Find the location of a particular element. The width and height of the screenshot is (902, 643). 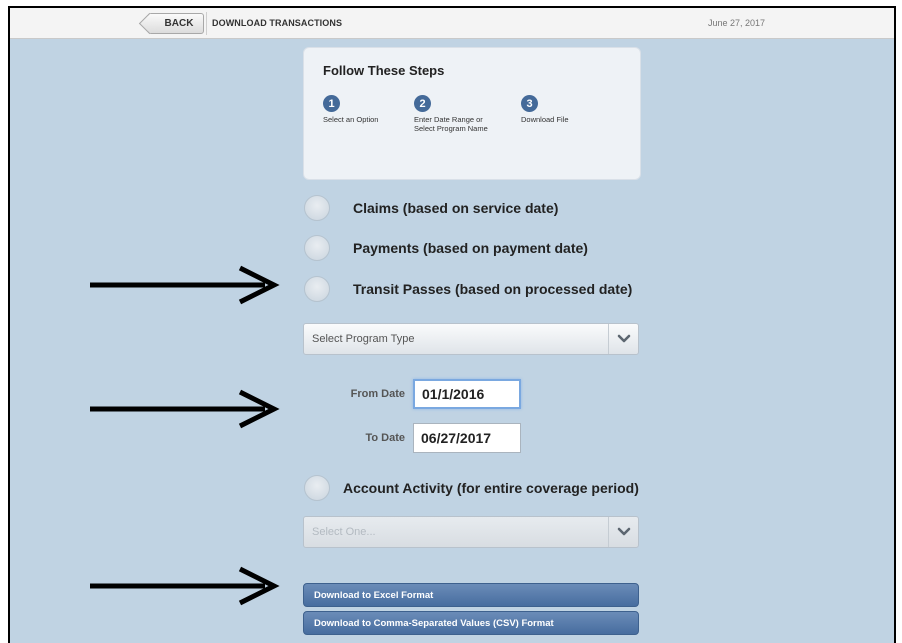

option-claims: Claims (based on service date) is located at coordinates (431, 208).